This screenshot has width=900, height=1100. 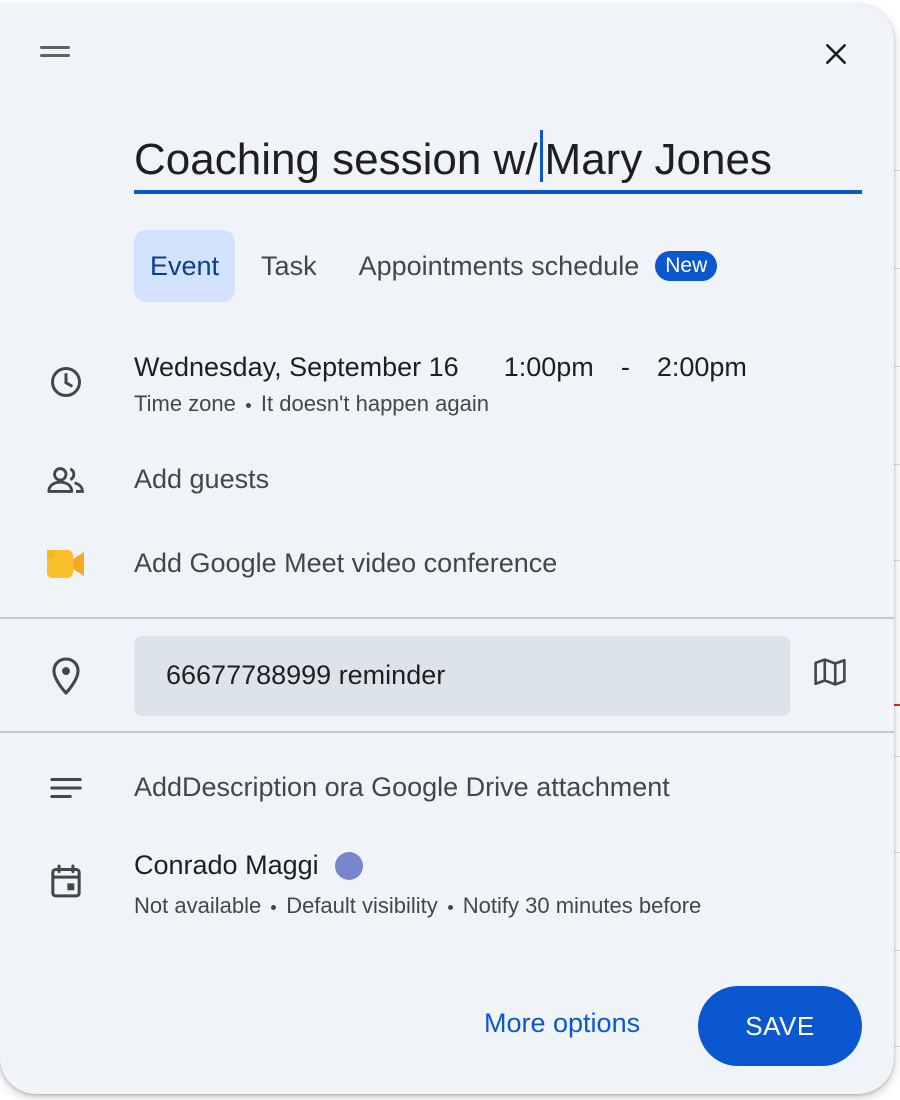 I want to click on description-icon, so click(x=66, y=788).